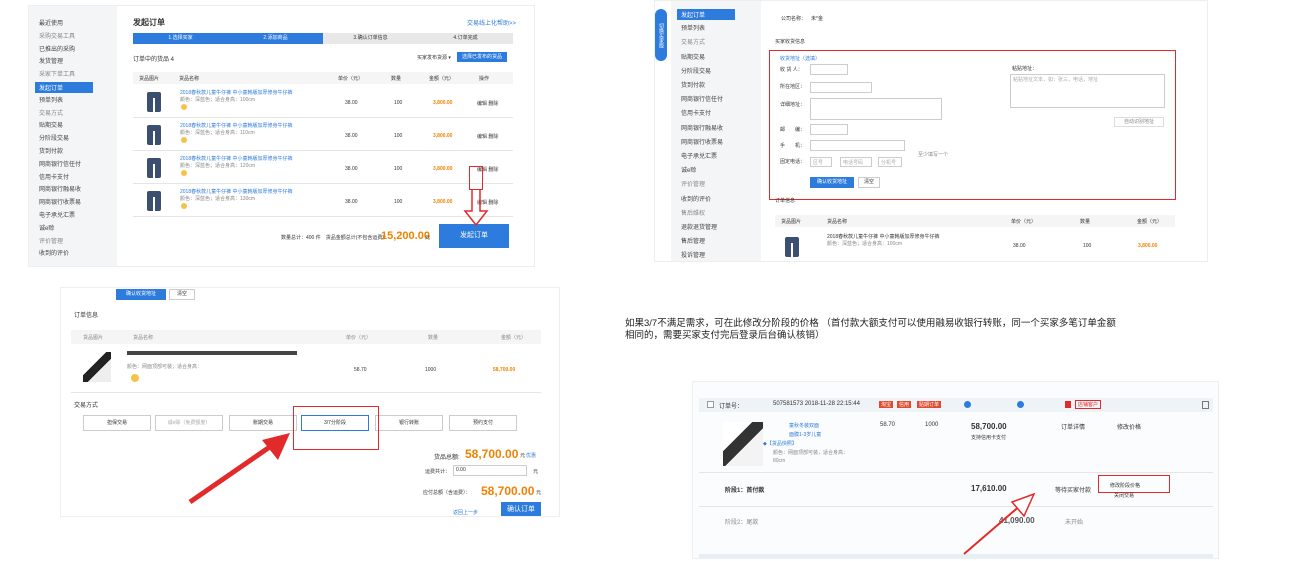 The height and width of the screenshot is (561, 1309). Describe the element at coordinates (504, 370) in the screenshot. I see `product-amount: 58,700.00` at that location.